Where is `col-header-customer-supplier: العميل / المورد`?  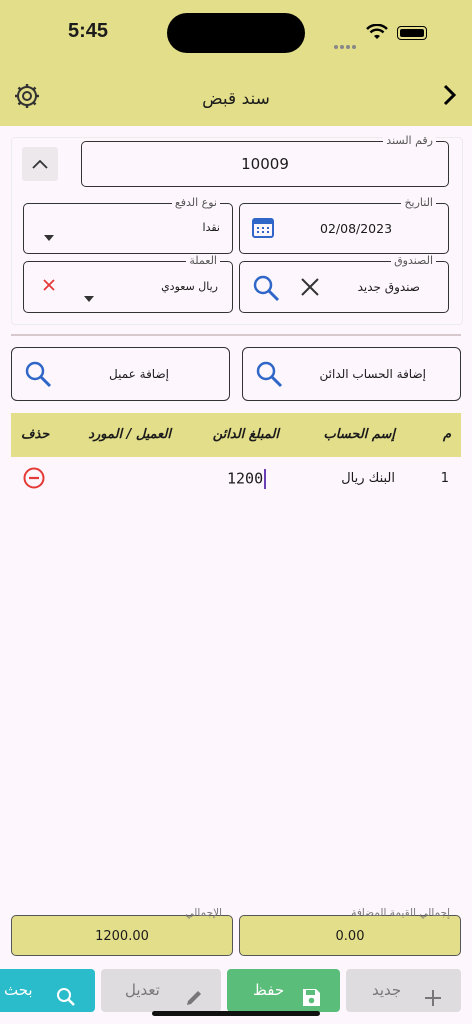 col-header-customer-supplier: العميل / المورد is located at coordinates (129, 434).